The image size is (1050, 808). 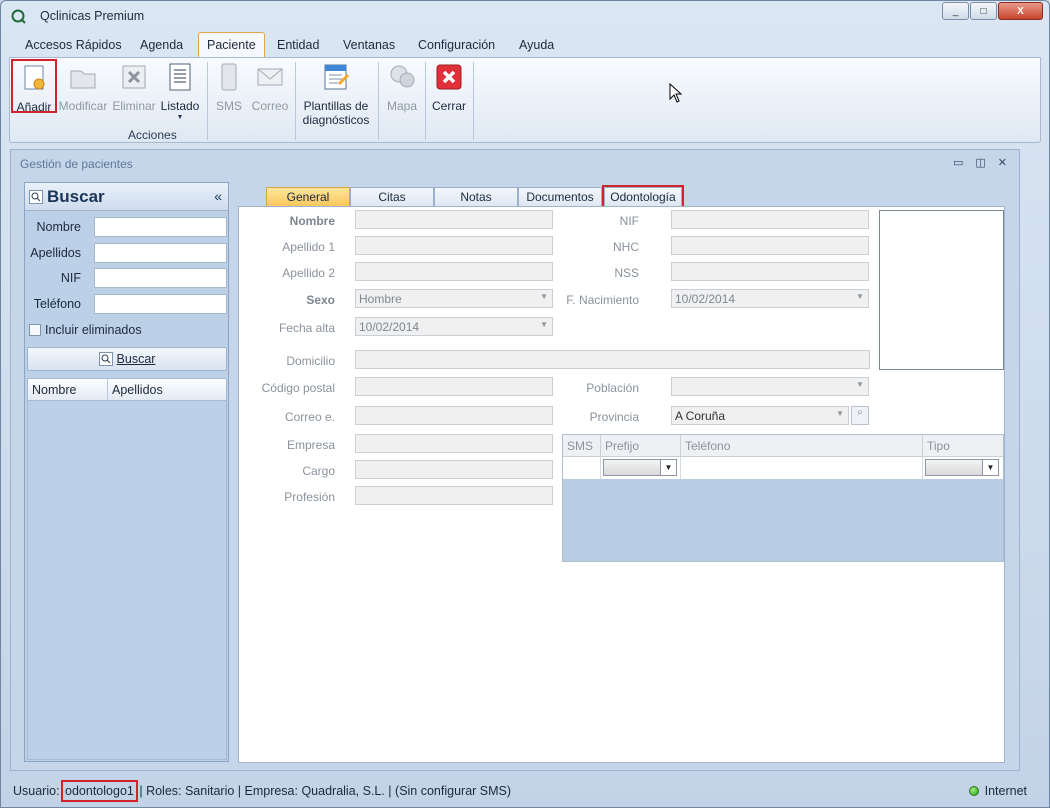 I want to click on provincia-select: A Coruña ▼, so click(x=760, y=415).